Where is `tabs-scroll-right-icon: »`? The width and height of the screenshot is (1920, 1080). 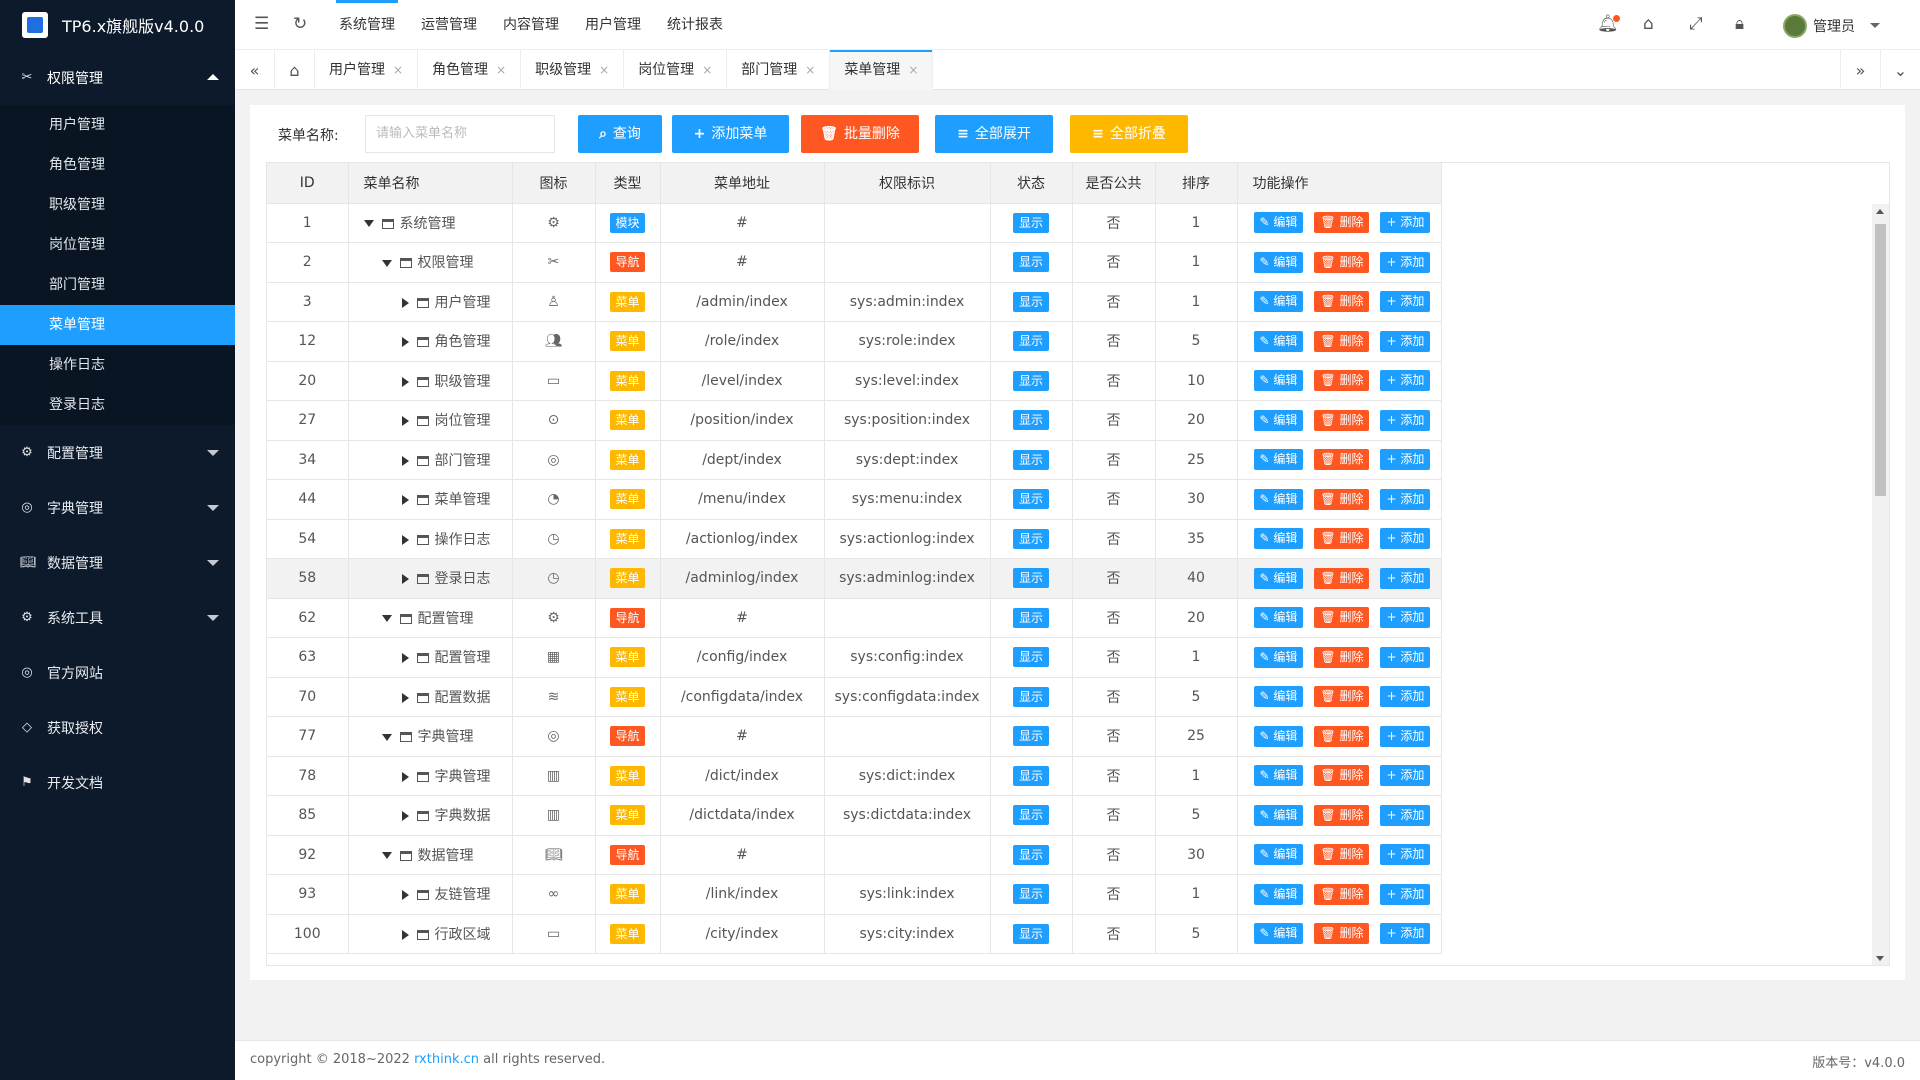
tabs-scroll-right-icon: » is located at coordinates (1860, 70).